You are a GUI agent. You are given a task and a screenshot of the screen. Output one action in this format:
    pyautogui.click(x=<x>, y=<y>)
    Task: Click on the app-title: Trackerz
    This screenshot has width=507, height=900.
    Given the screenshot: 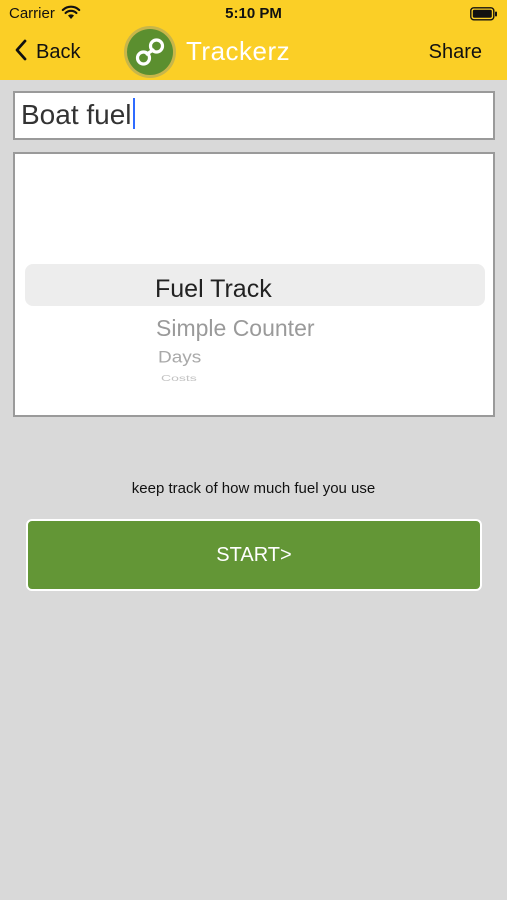 What is the action you would take?
    pyautogui.click(x=238, y=51)
    